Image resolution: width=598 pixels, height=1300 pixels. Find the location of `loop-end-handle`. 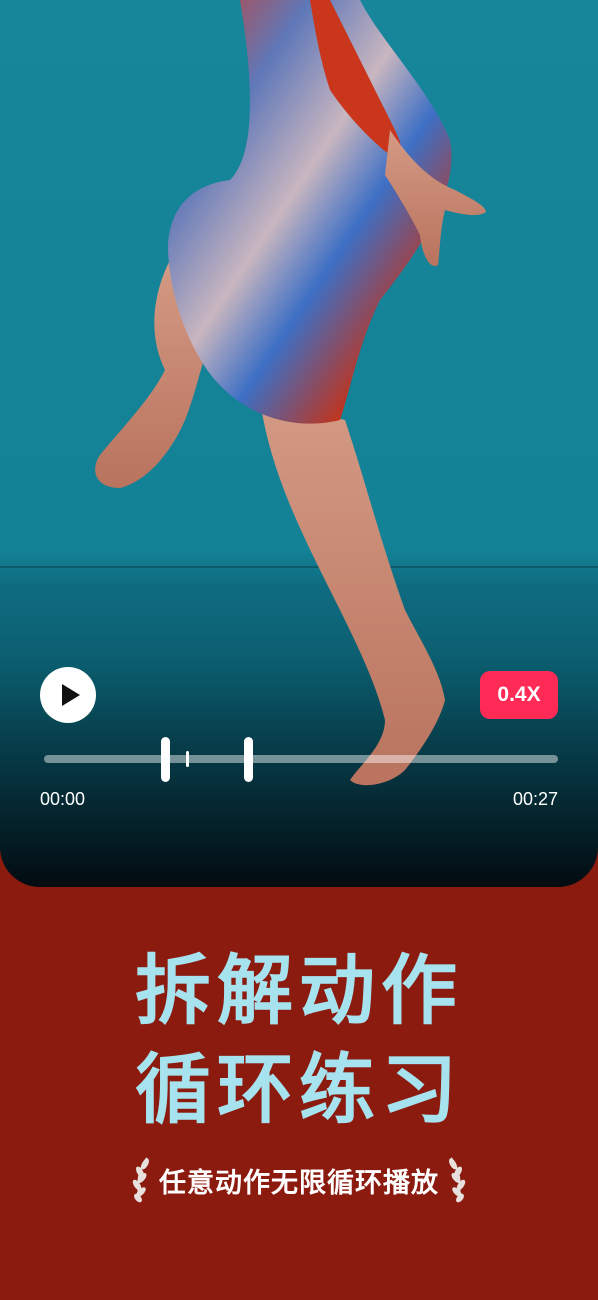

loop-end-handle is located at coordinates (248, 759).